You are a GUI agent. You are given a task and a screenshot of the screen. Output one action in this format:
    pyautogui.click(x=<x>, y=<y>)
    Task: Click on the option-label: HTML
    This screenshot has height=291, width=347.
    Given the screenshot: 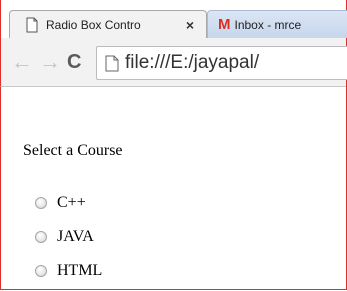 What is the action you would take?
    pyautogui.click(x=80, y=270)
    